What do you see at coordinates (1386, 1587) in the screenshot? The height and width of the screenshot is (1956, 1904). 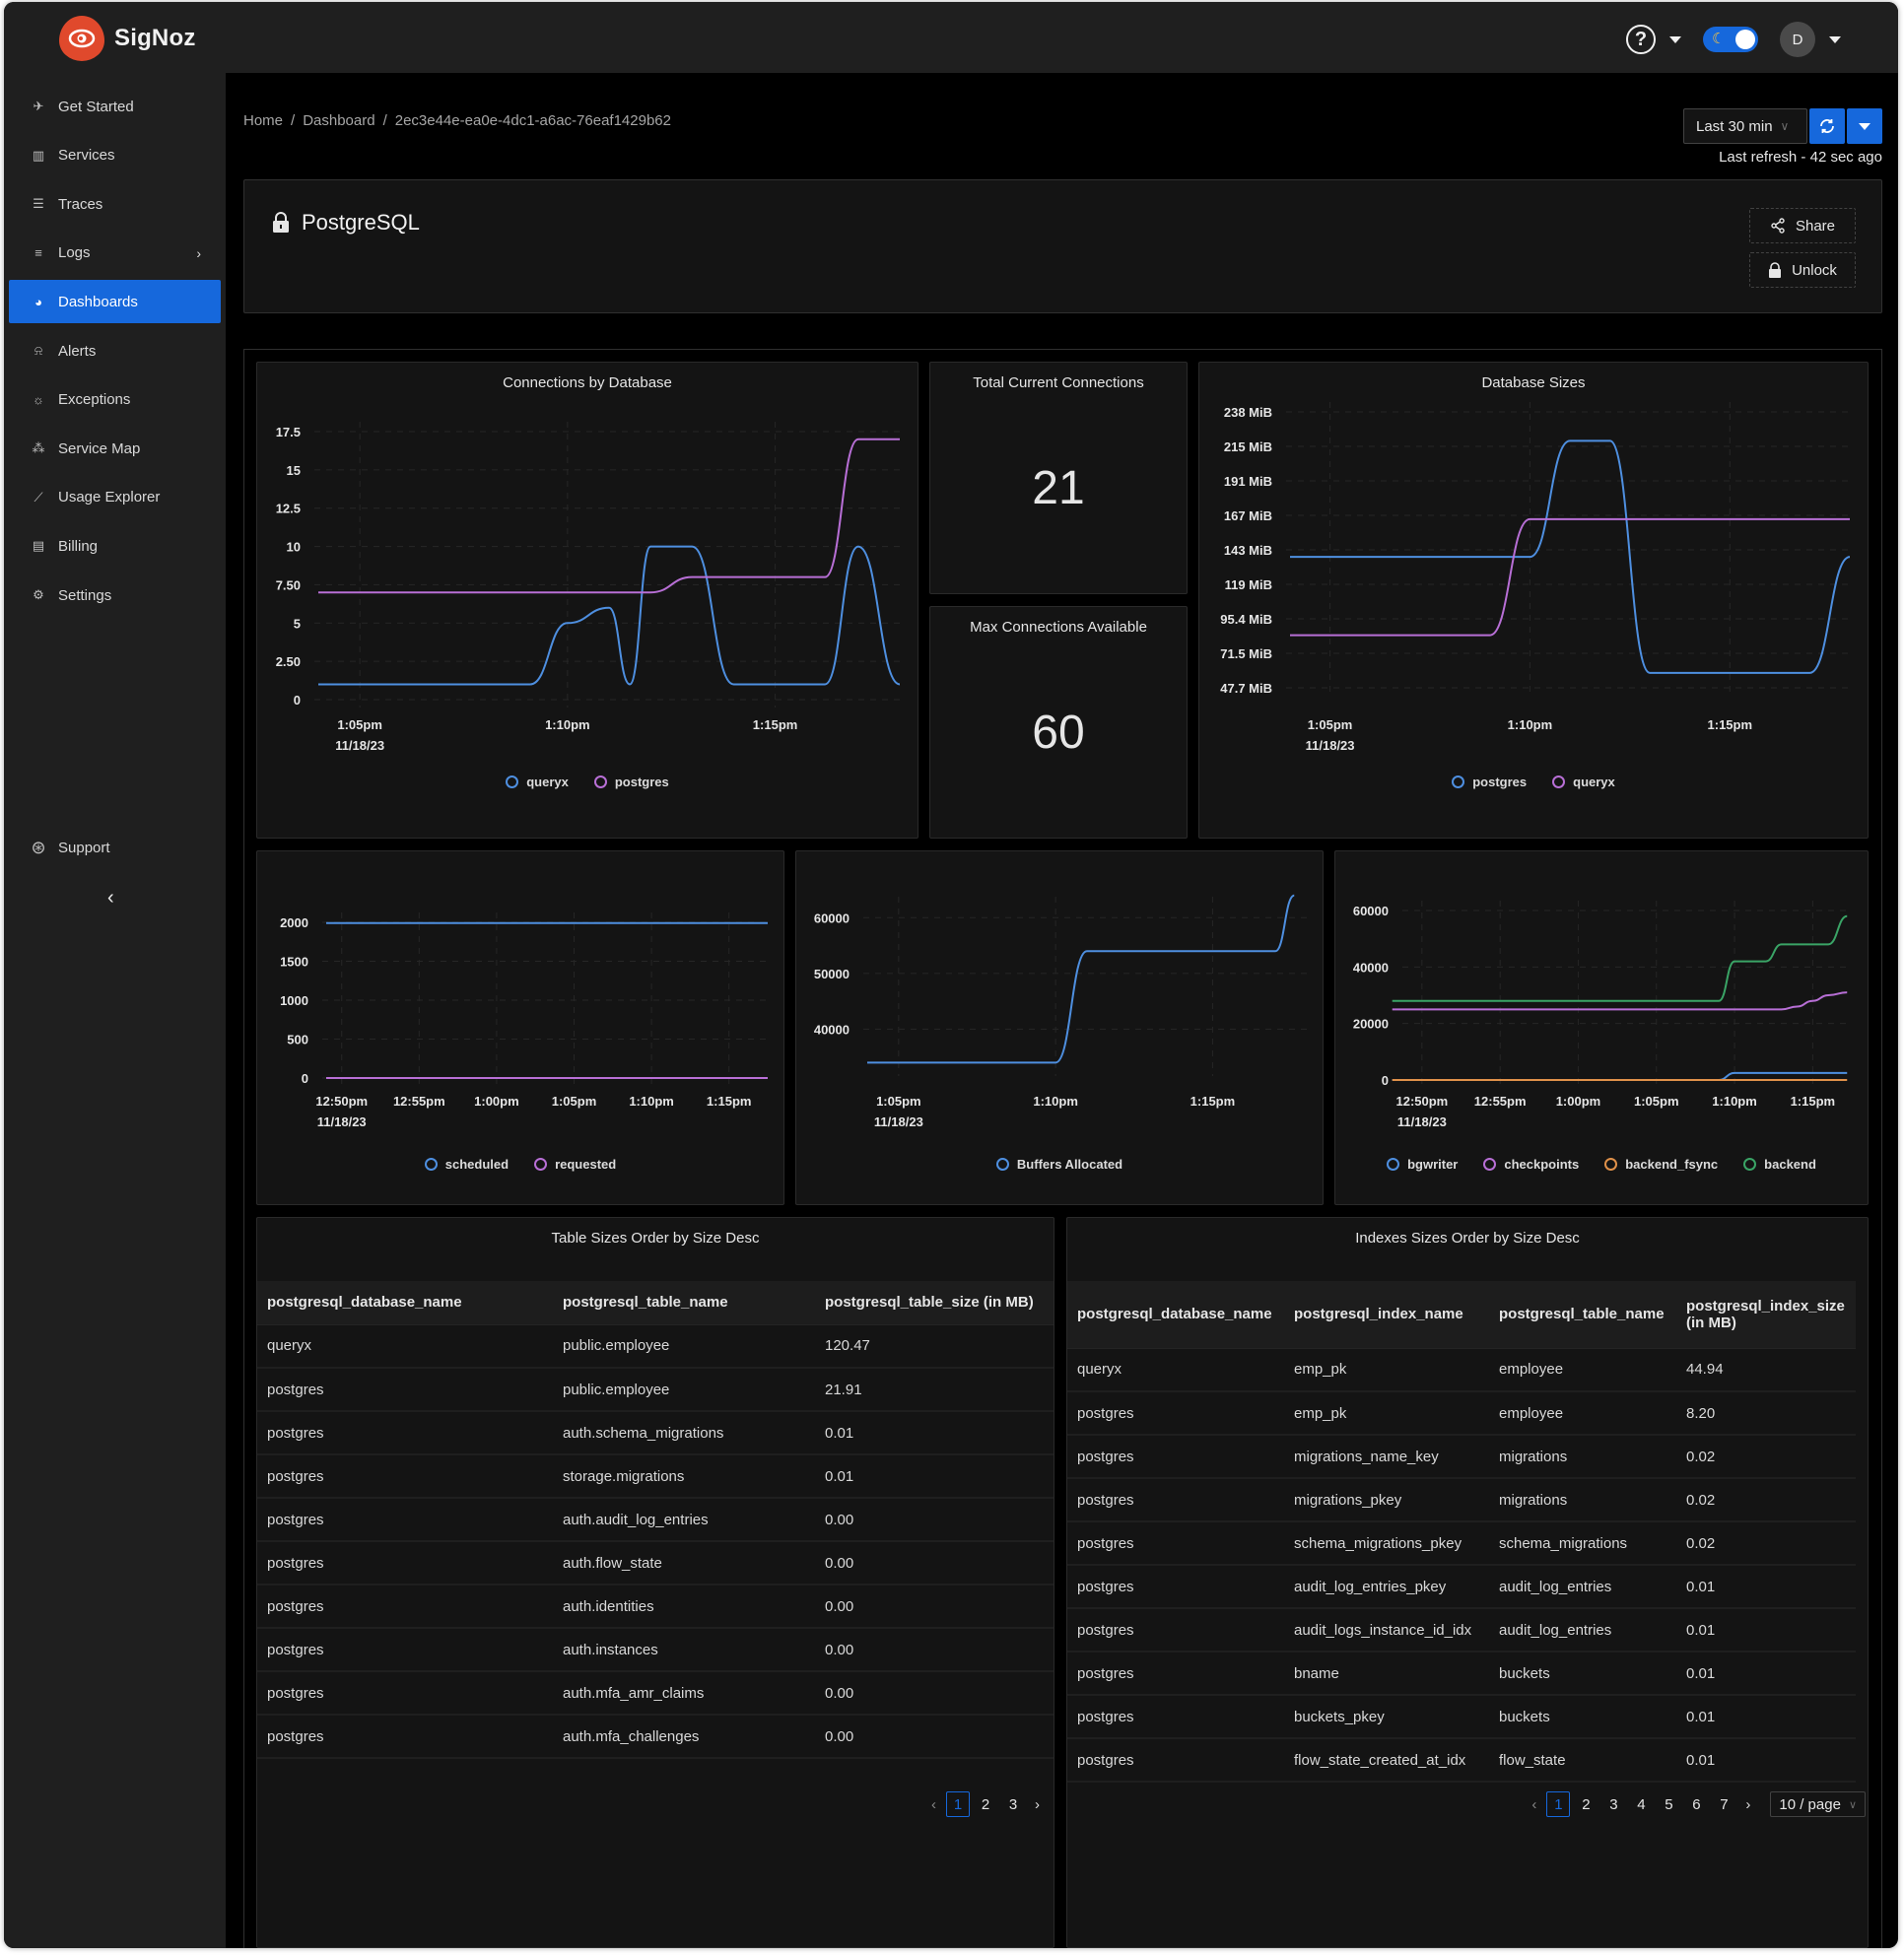 I see `table-cell: audit_log_entries_pkey` at bounding box center [1386, 1587].